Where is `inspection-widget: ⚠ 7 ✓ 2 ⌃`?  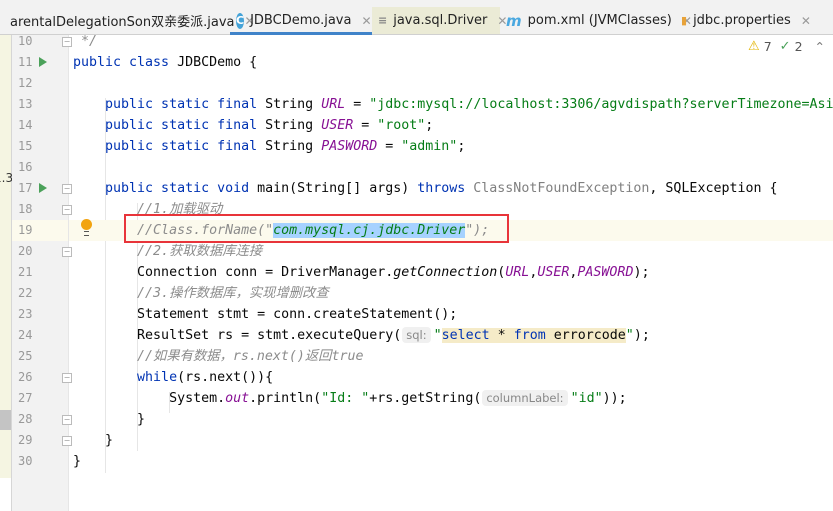
inspection-widget: ⚠ 7 ✓ 2 ⌃ is located at coordinates (786, 46).